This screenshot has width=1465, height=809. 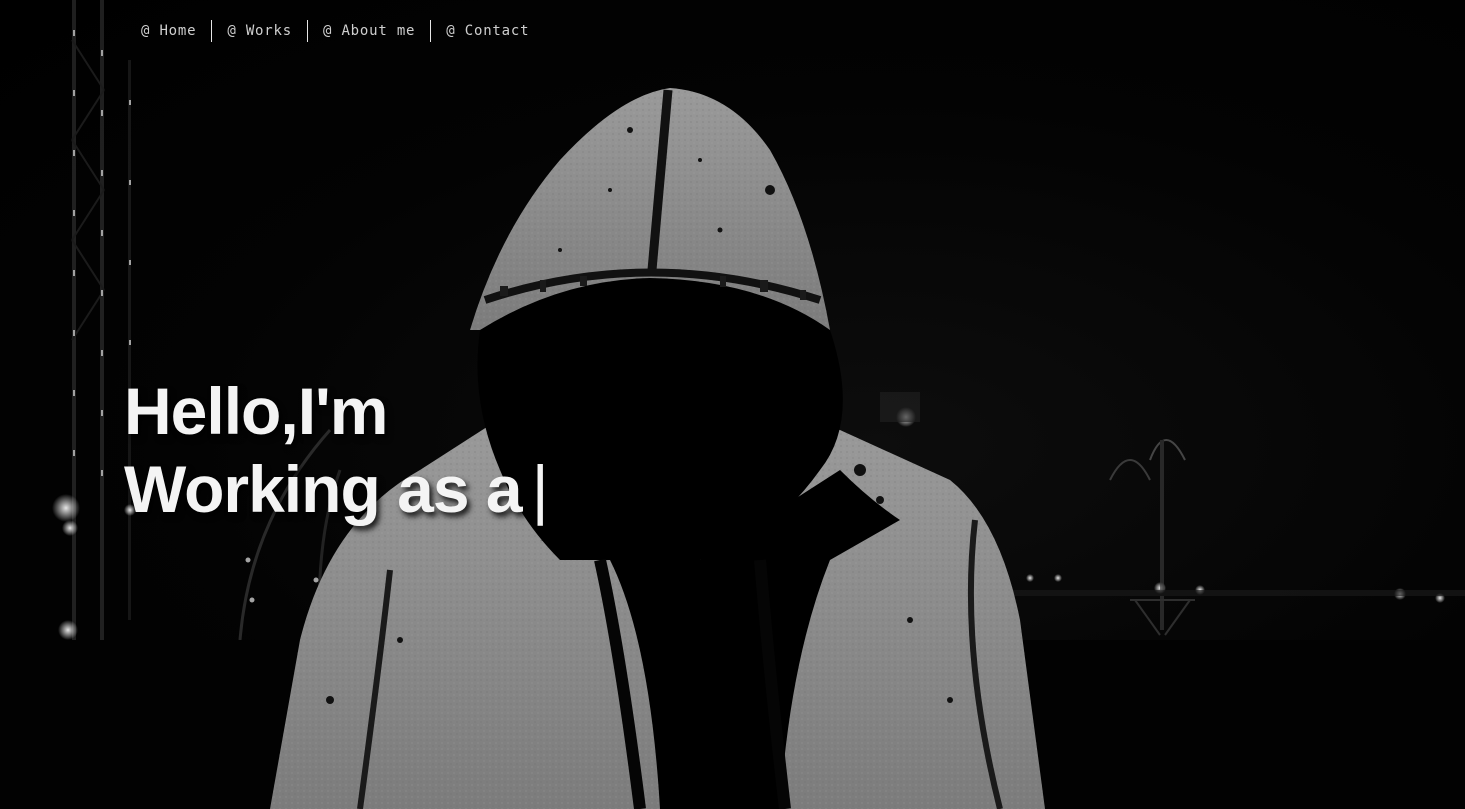 I want to click on hero-role-line: Working as a |, so click(x=336, y=489).